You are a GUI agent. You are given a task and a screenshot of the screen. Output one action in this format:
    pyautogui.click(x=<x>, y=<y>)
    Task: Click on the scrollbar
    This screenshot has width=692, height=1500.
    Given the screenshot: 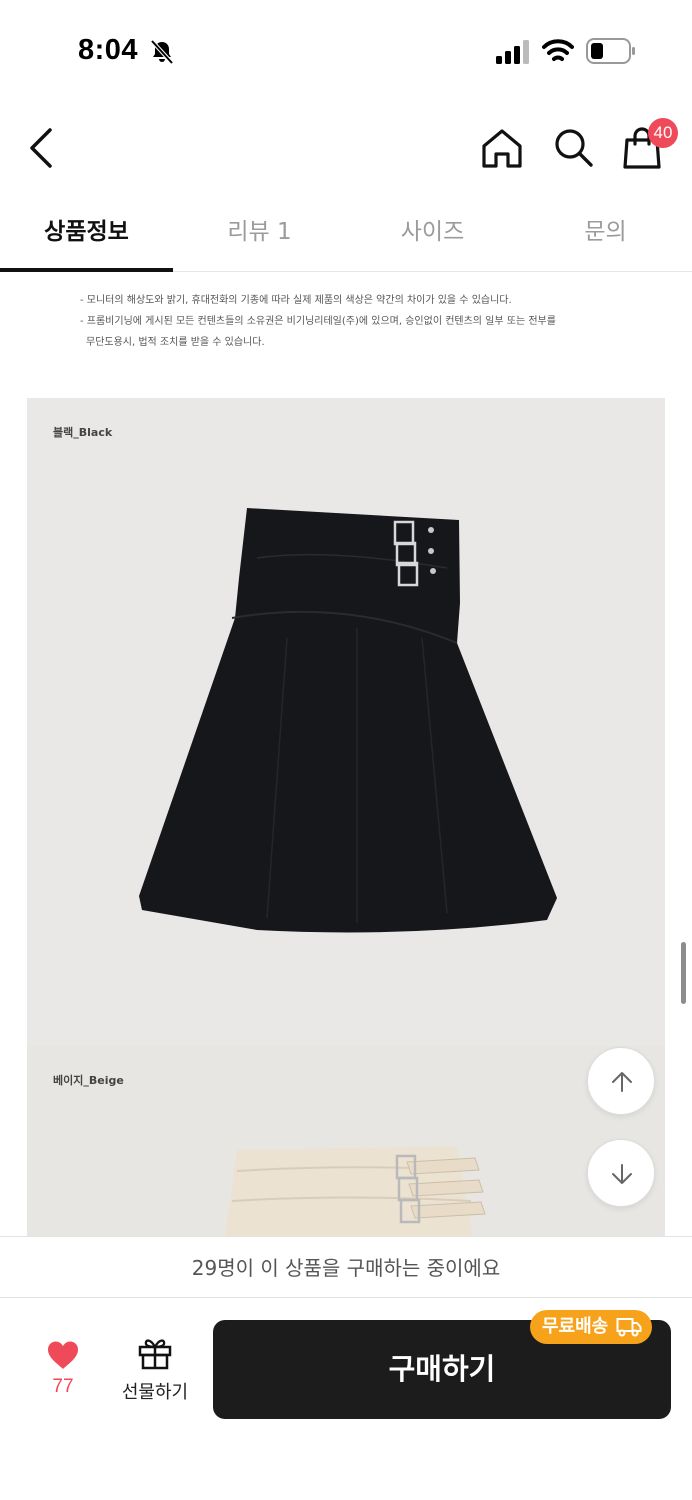 What is the action you would take?
    pyautogui.click(x=683, y=973)
    